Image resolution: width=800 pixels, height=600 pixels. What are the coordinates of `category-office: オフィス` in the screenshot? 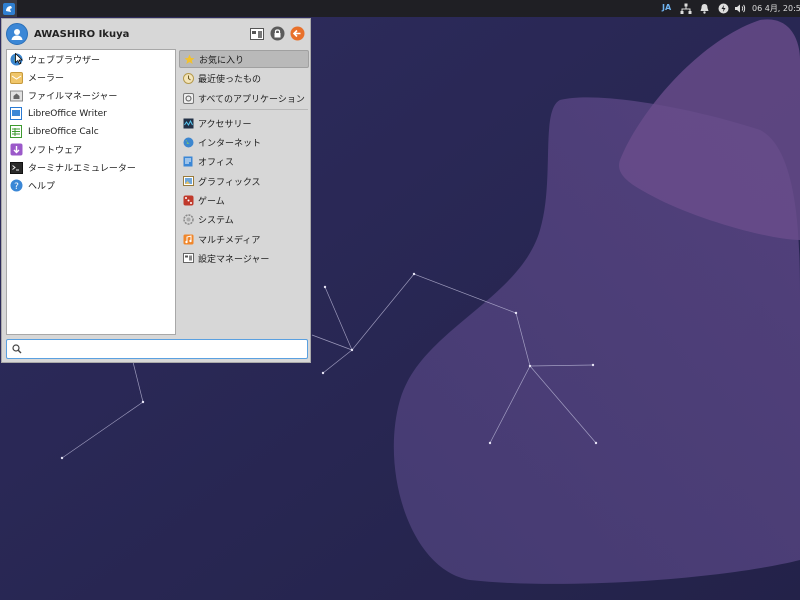 It's located at (244, 161).